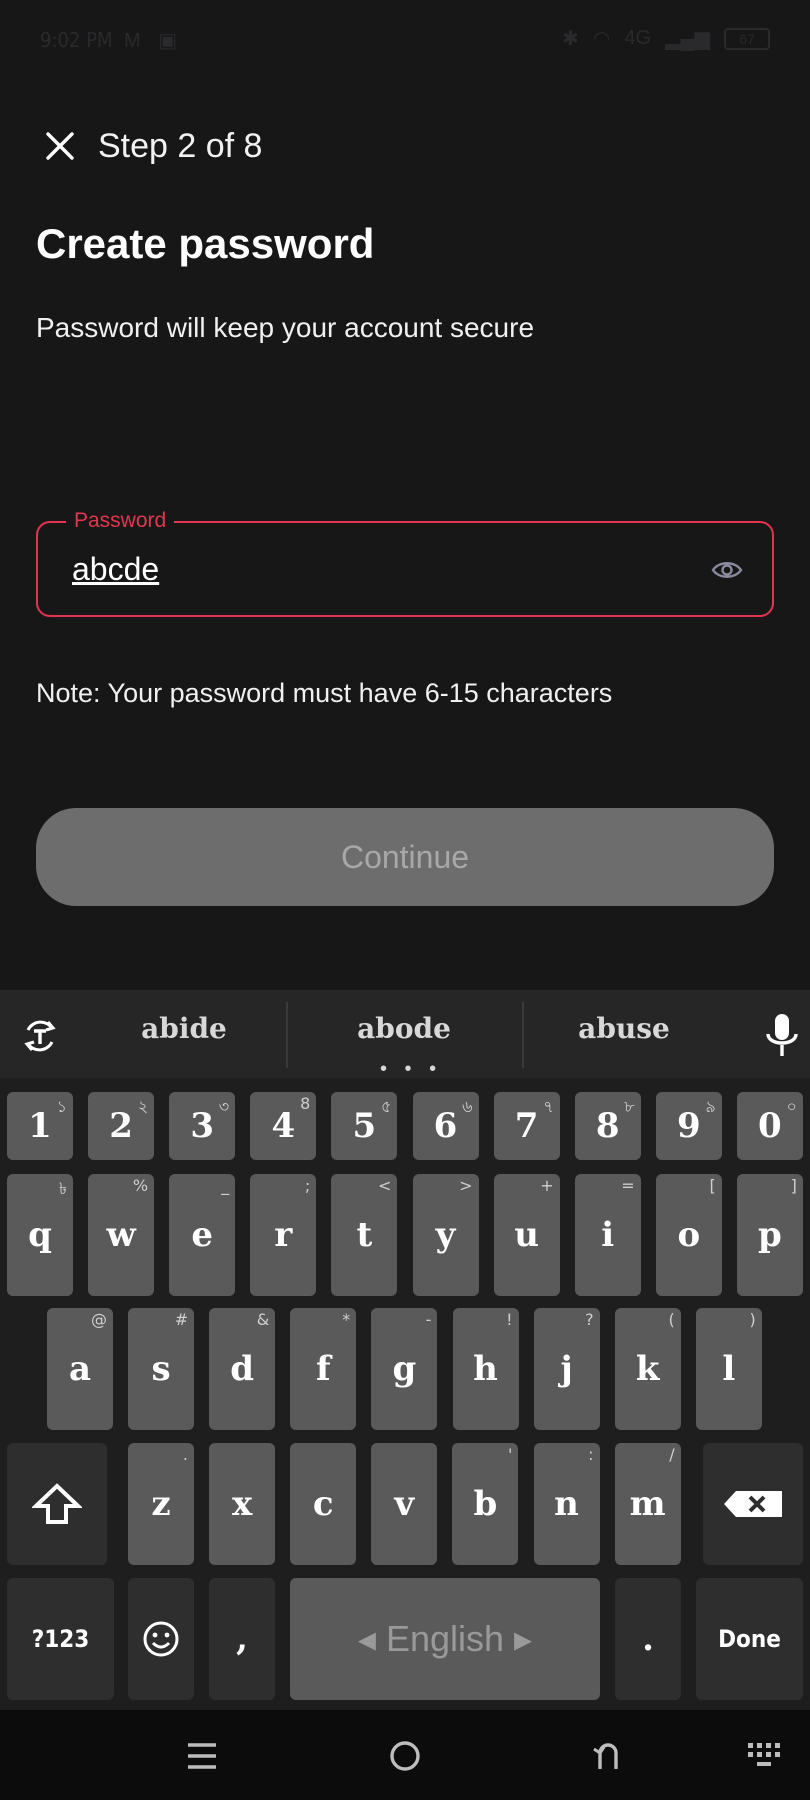  What do you see at coordinates (566, 1504) in the screenshot?
I see `key-n: n:` at bounding box center [566, 1504].